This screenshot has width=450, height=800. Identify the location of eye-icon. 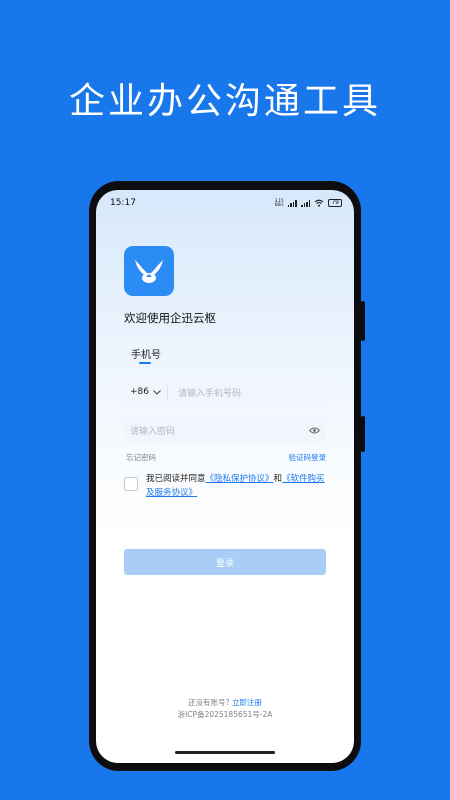
(314, 430).